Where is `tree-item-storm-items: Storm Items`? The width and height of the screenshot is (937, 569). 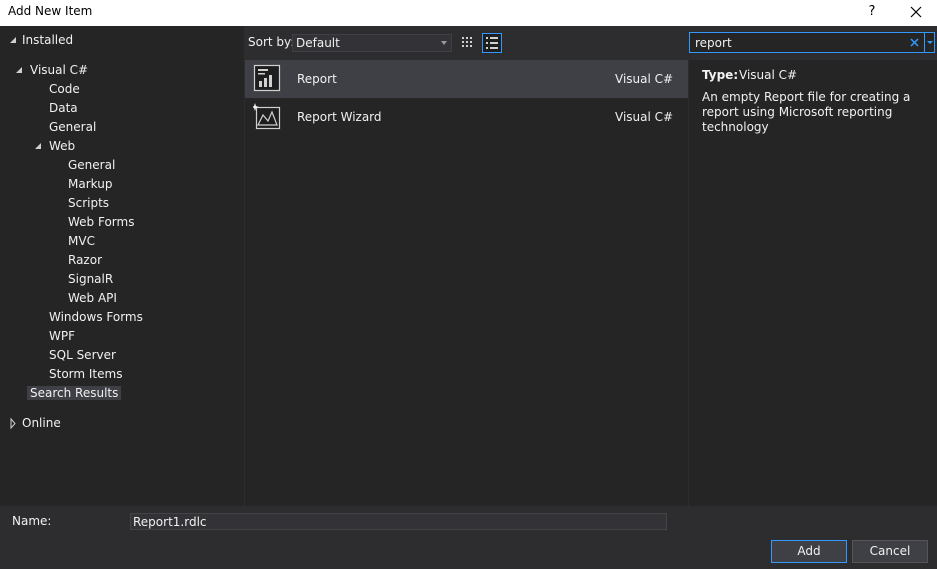
tree-item-storm-items: Storm Items is located at coordinates (85, 374).